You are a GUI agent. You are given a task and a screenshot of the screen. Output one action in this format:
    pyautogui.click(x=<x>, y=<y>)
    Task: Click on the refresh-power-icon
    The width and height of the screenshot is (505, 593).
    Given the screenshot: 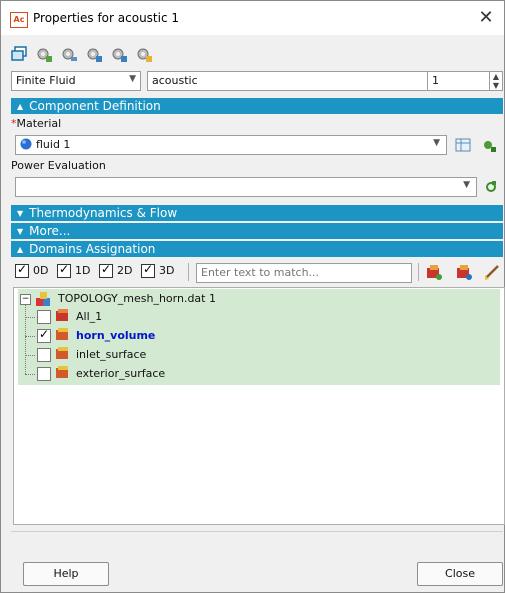 What is the action you would take?
    pyautogui.click(x=492, y=187)
    